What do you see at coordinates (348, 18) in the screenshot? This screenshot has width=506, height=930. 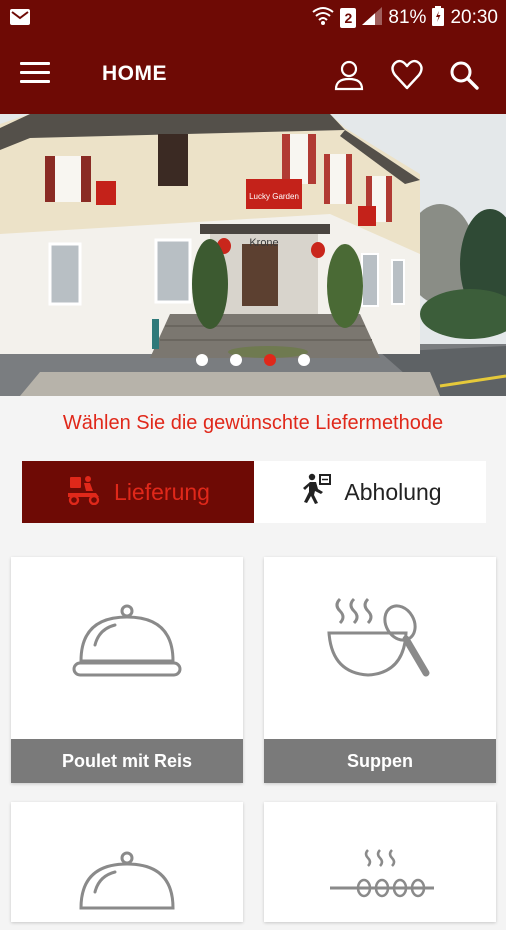 I see `sim-badge: 2` at bounding box center [348, 18].